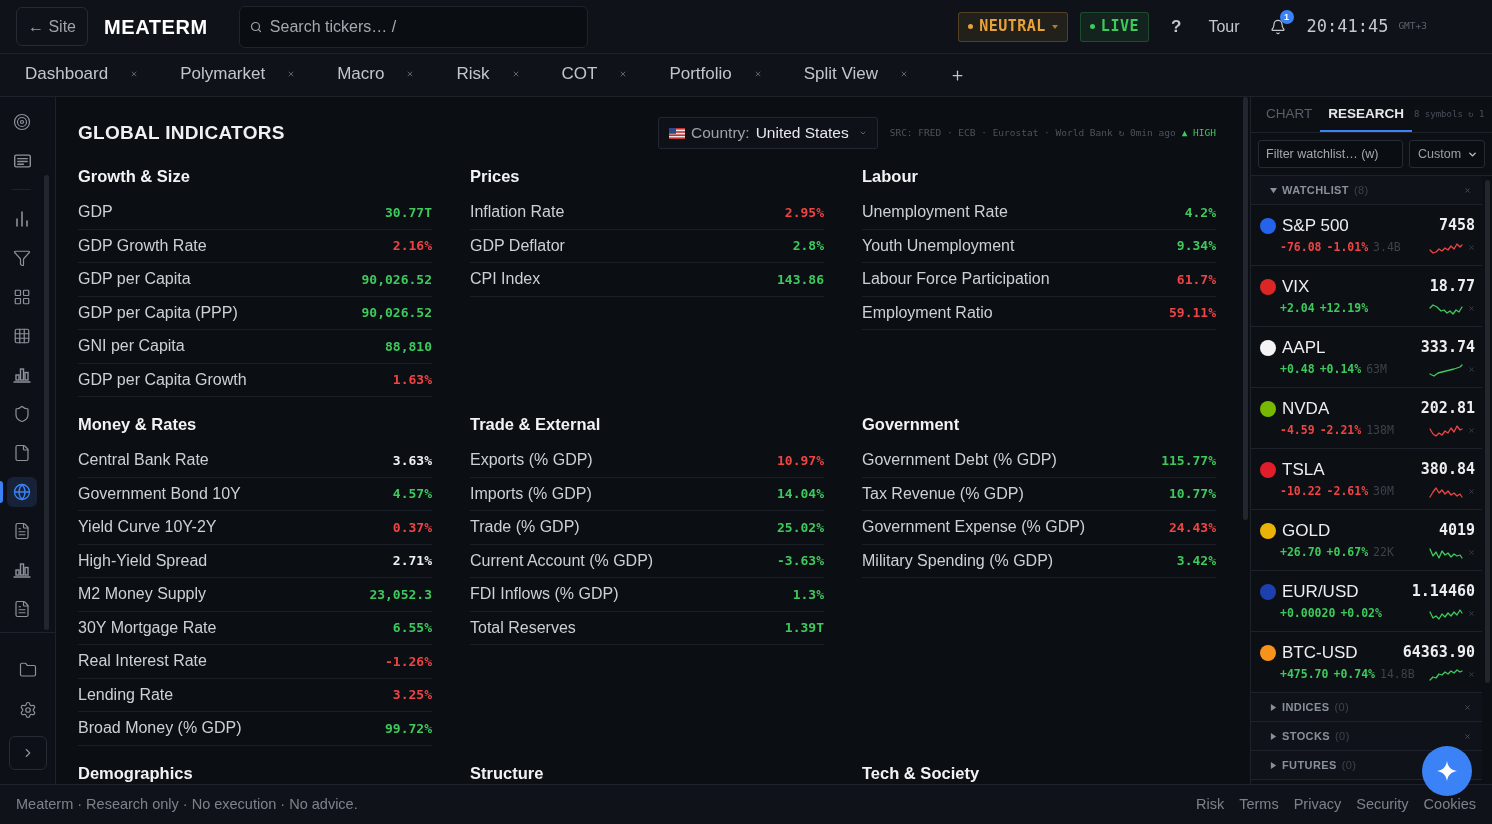 The height and width of the screenshot is (824, 1492). What do you see at coordinates (855, 75) in the screenshot?
I see `tab: Split View` at bounding box center [855, 75].